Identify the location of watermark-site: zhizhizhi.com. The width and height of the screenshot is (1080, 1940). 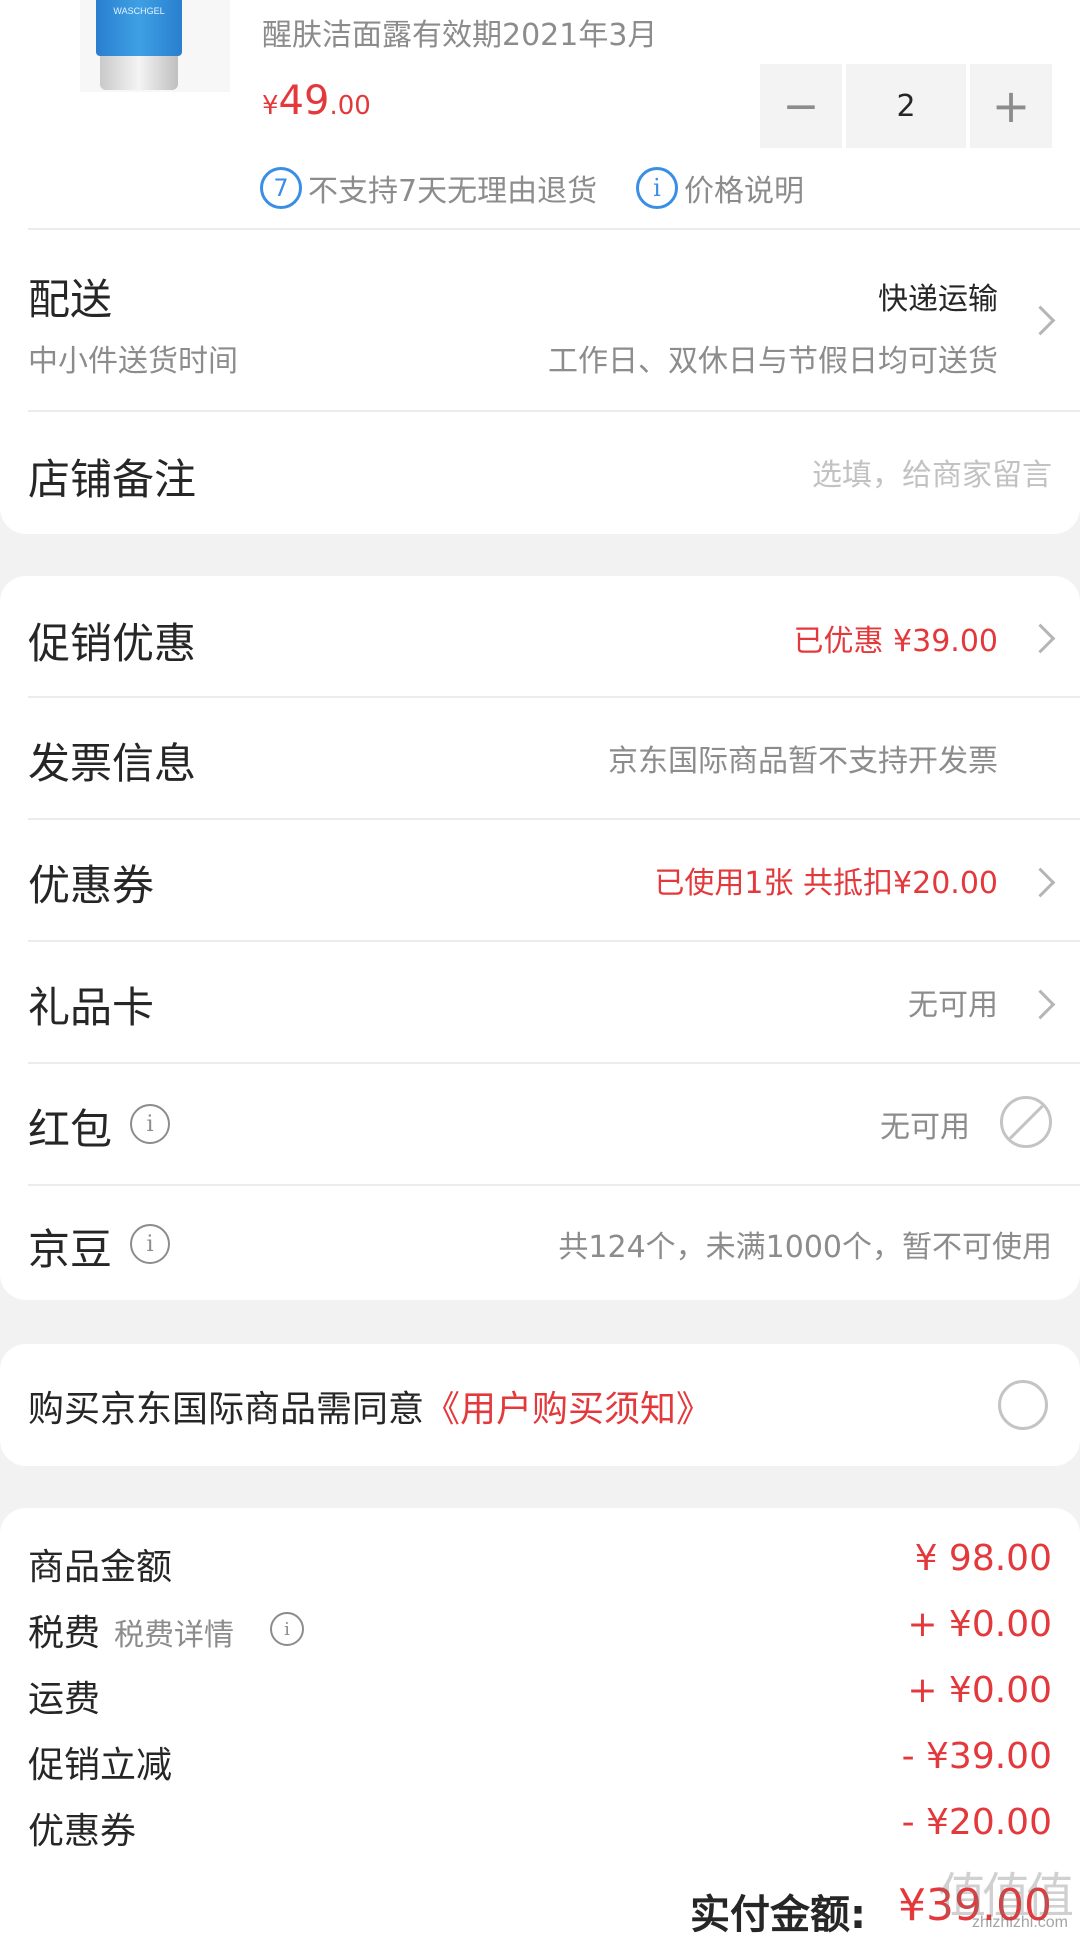
(1019, 1922).